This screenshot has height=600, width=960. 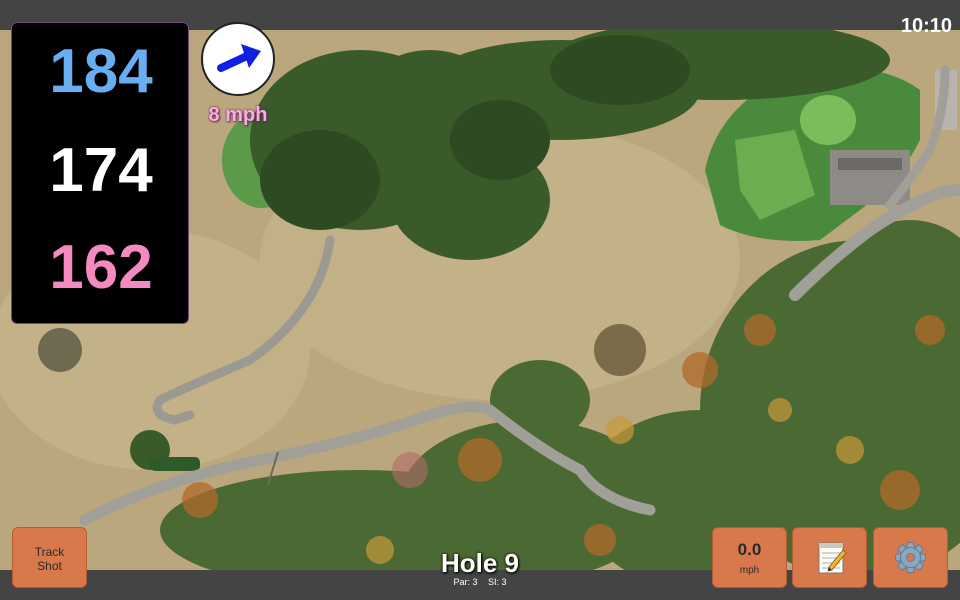 What do you see at coordinates (480, 582) in the screenshot?
I see `hole-info: Par: 3 SI: 3` at bounding box center [480, 582].